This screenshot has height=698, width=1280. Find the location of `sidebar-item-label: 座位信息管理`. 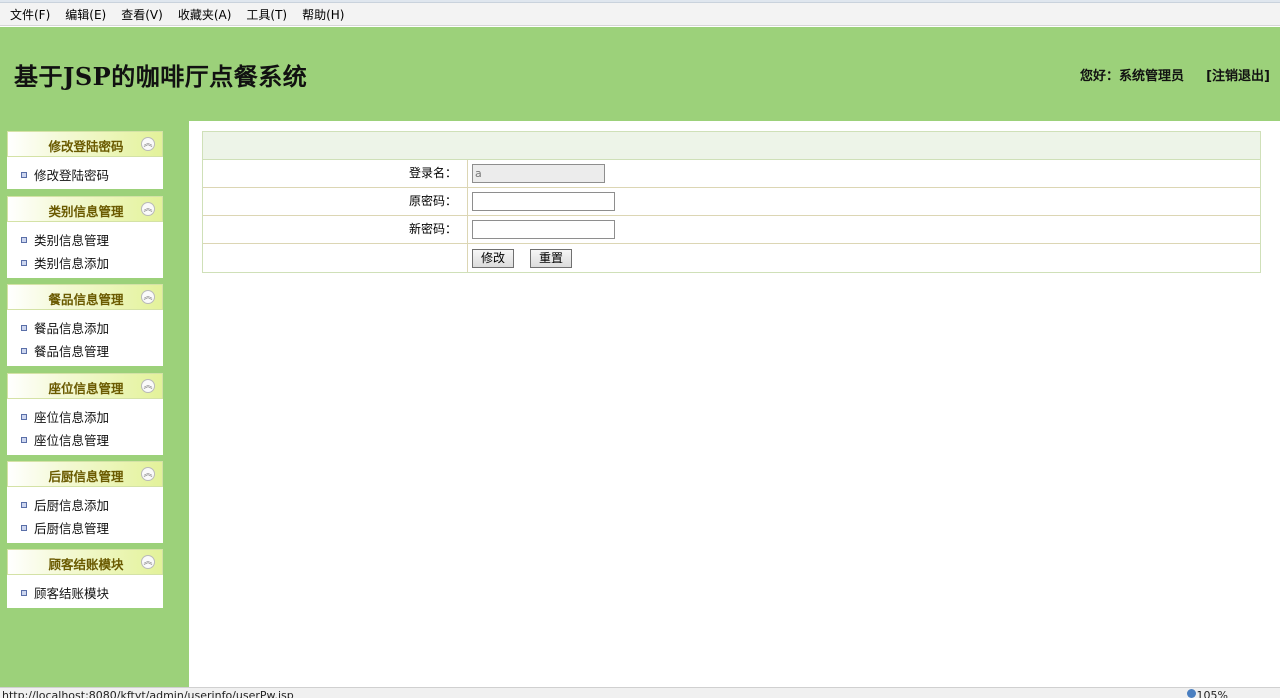

sidebar-item-label: 座位信息管理 is located at coordinates (72, 440).